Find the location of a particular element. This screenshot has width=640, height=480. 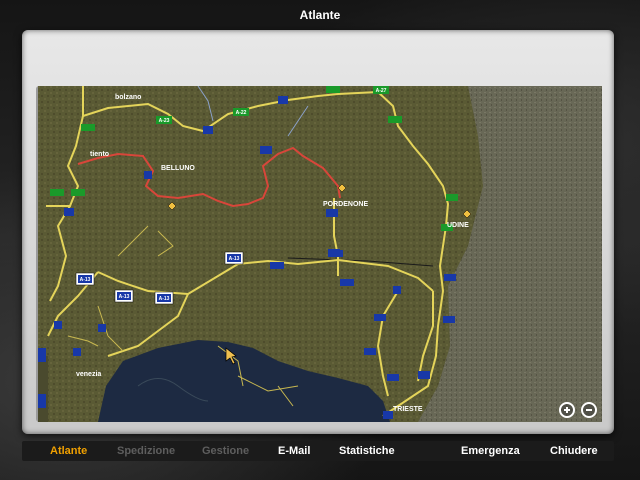

shield-a27: A-27 is located at coordinates (381, 91).